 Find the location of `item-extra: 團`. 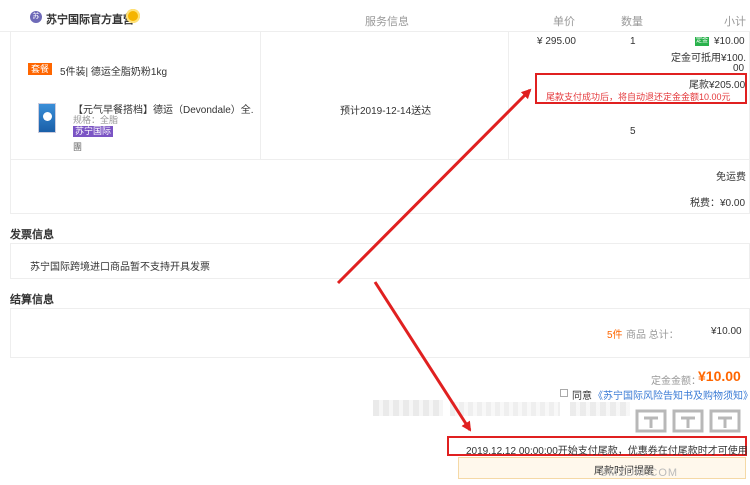

item-extra: 團 is located at coordinates (78, 147).